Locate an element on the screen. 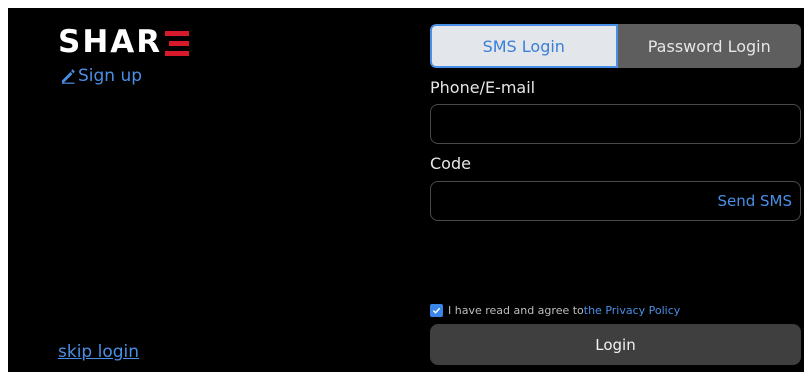  edit-pencil-icon is located at coordinates (68, 76).